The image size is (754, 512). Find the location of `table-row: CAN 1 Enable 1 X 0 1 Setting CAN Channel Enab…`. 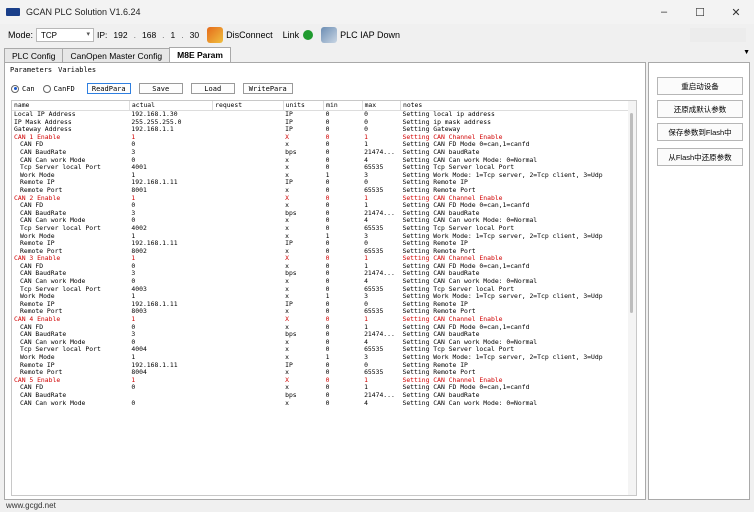

table-row: CAN 1 Enable 1 X 0 1 Setting CAN Channel Enab… is located at coordinates (324, 138).